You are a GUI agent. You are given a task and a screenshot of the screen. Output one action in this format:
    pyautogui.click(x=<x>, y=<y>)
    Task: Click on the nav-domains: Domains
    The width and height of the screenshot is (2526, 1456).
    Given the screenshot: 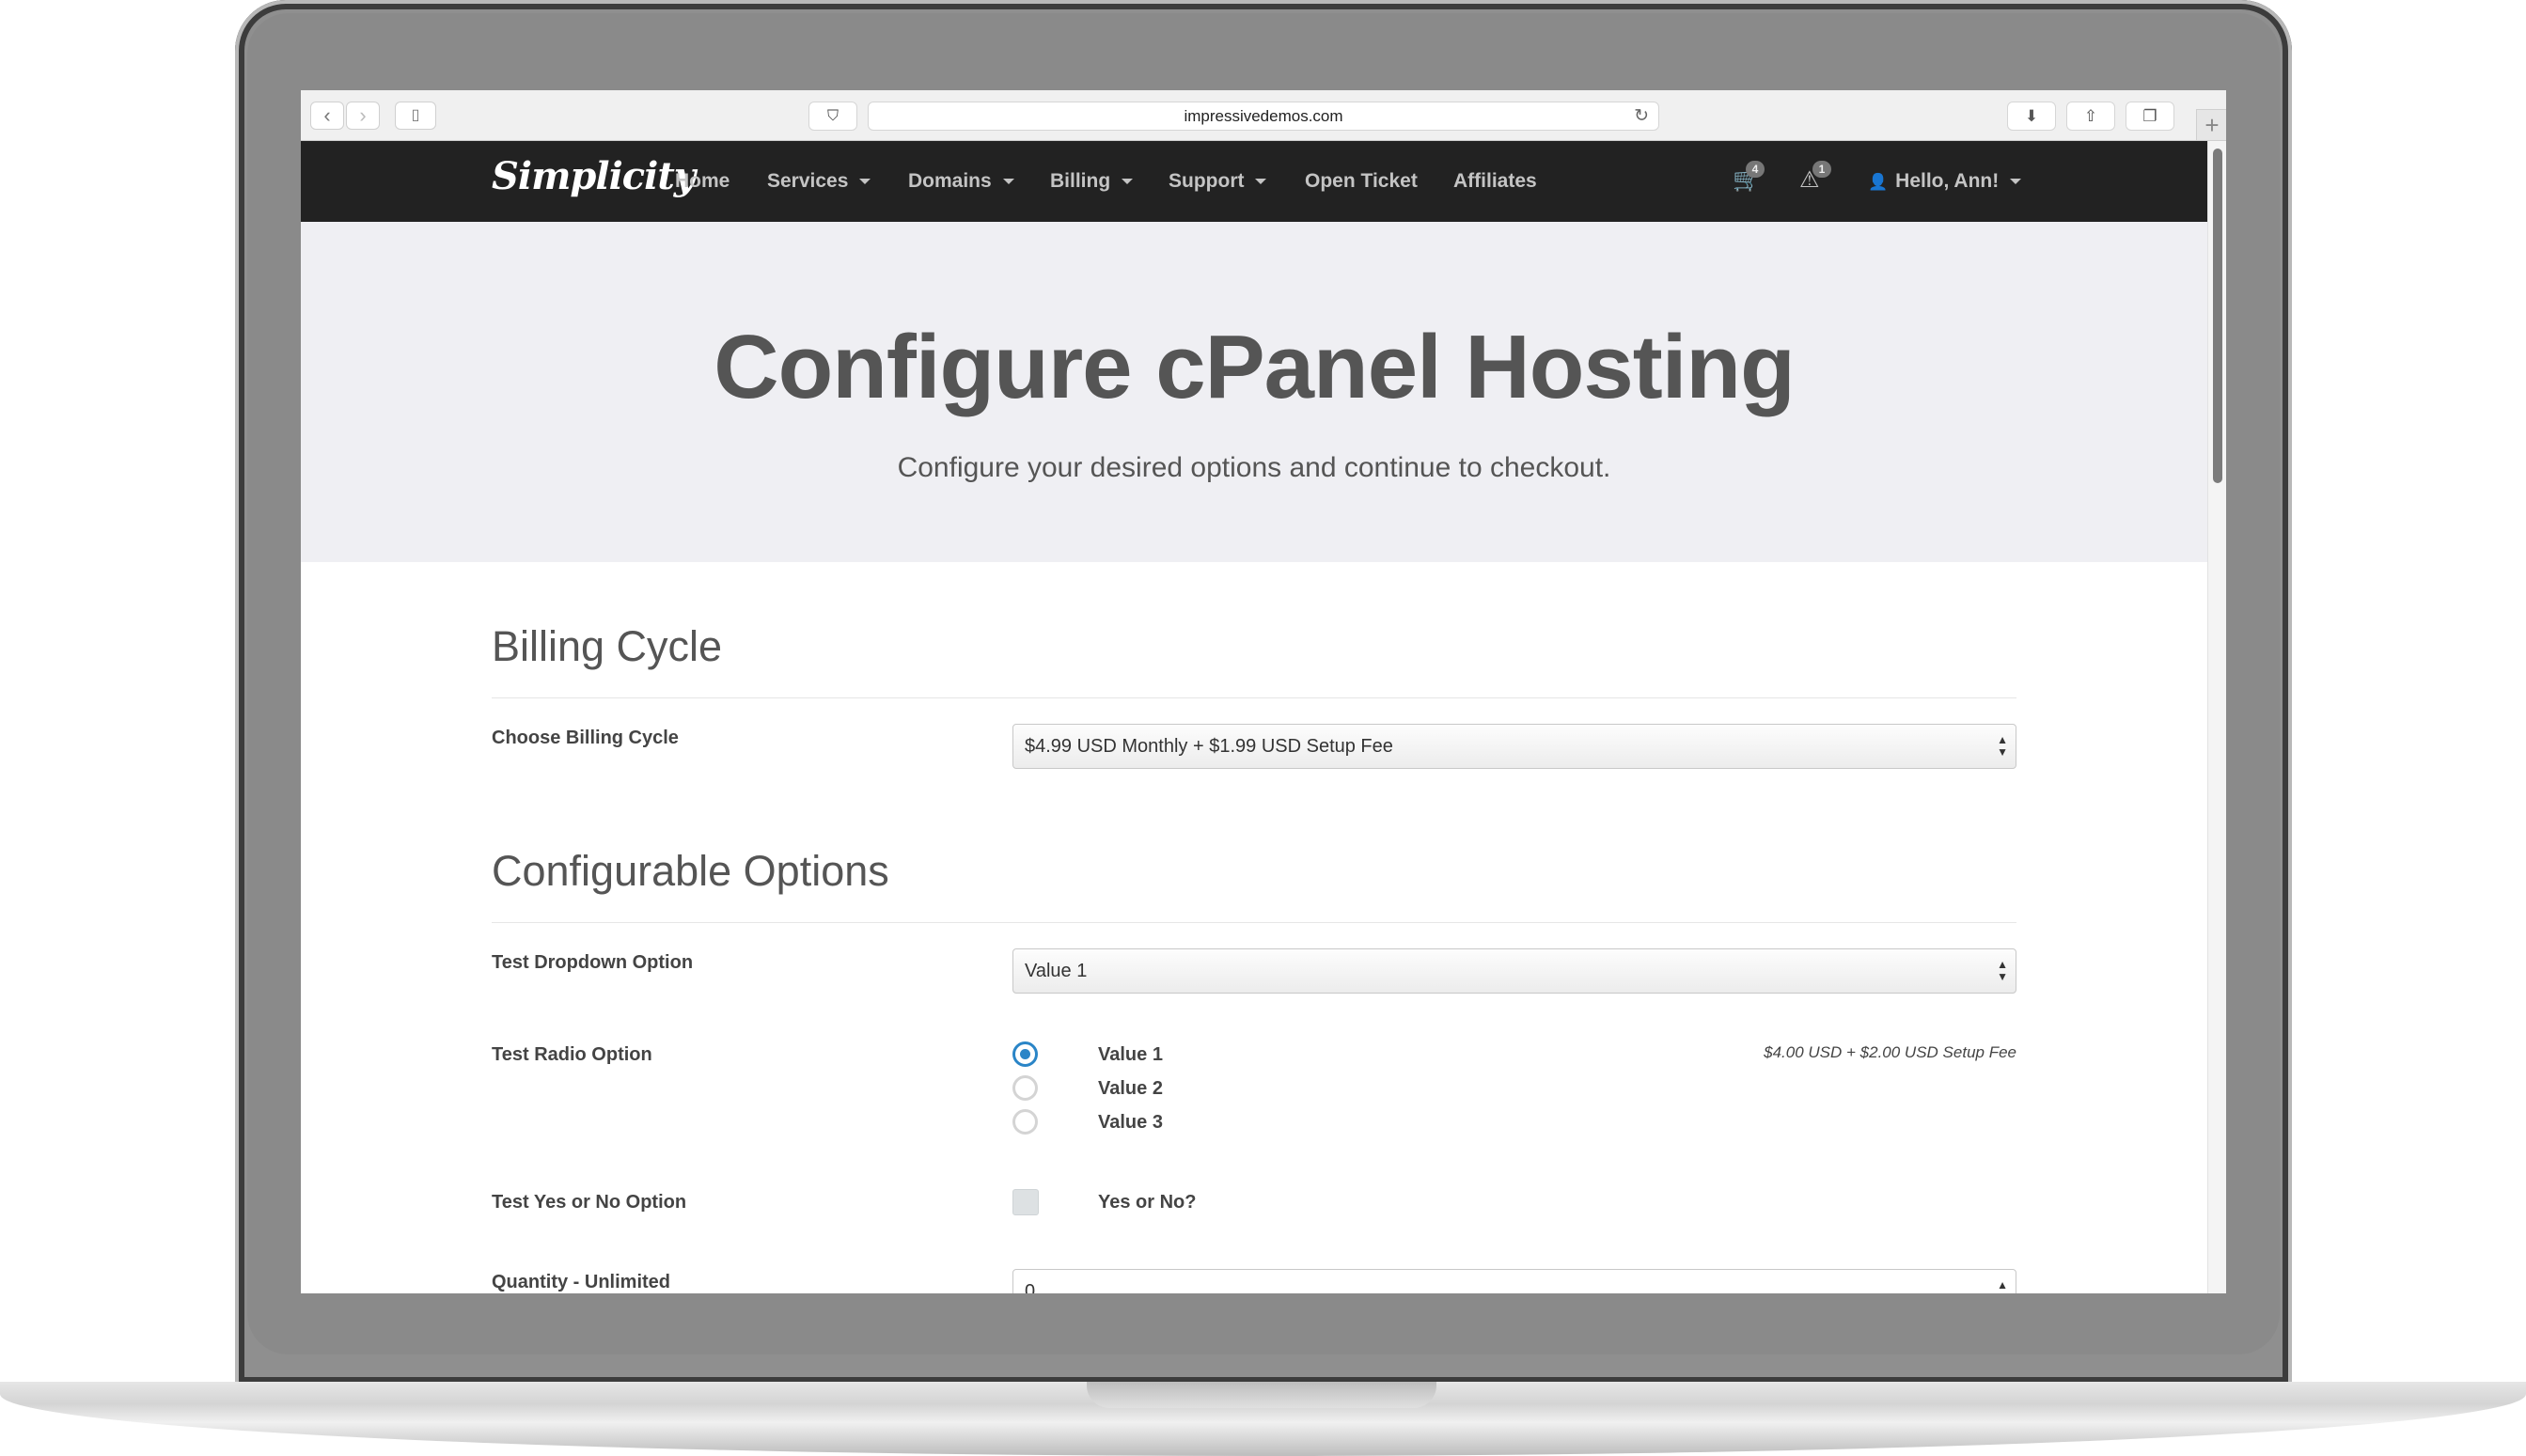 What is the action you would take?
    pyautogui.click(x=961, y=182)
    